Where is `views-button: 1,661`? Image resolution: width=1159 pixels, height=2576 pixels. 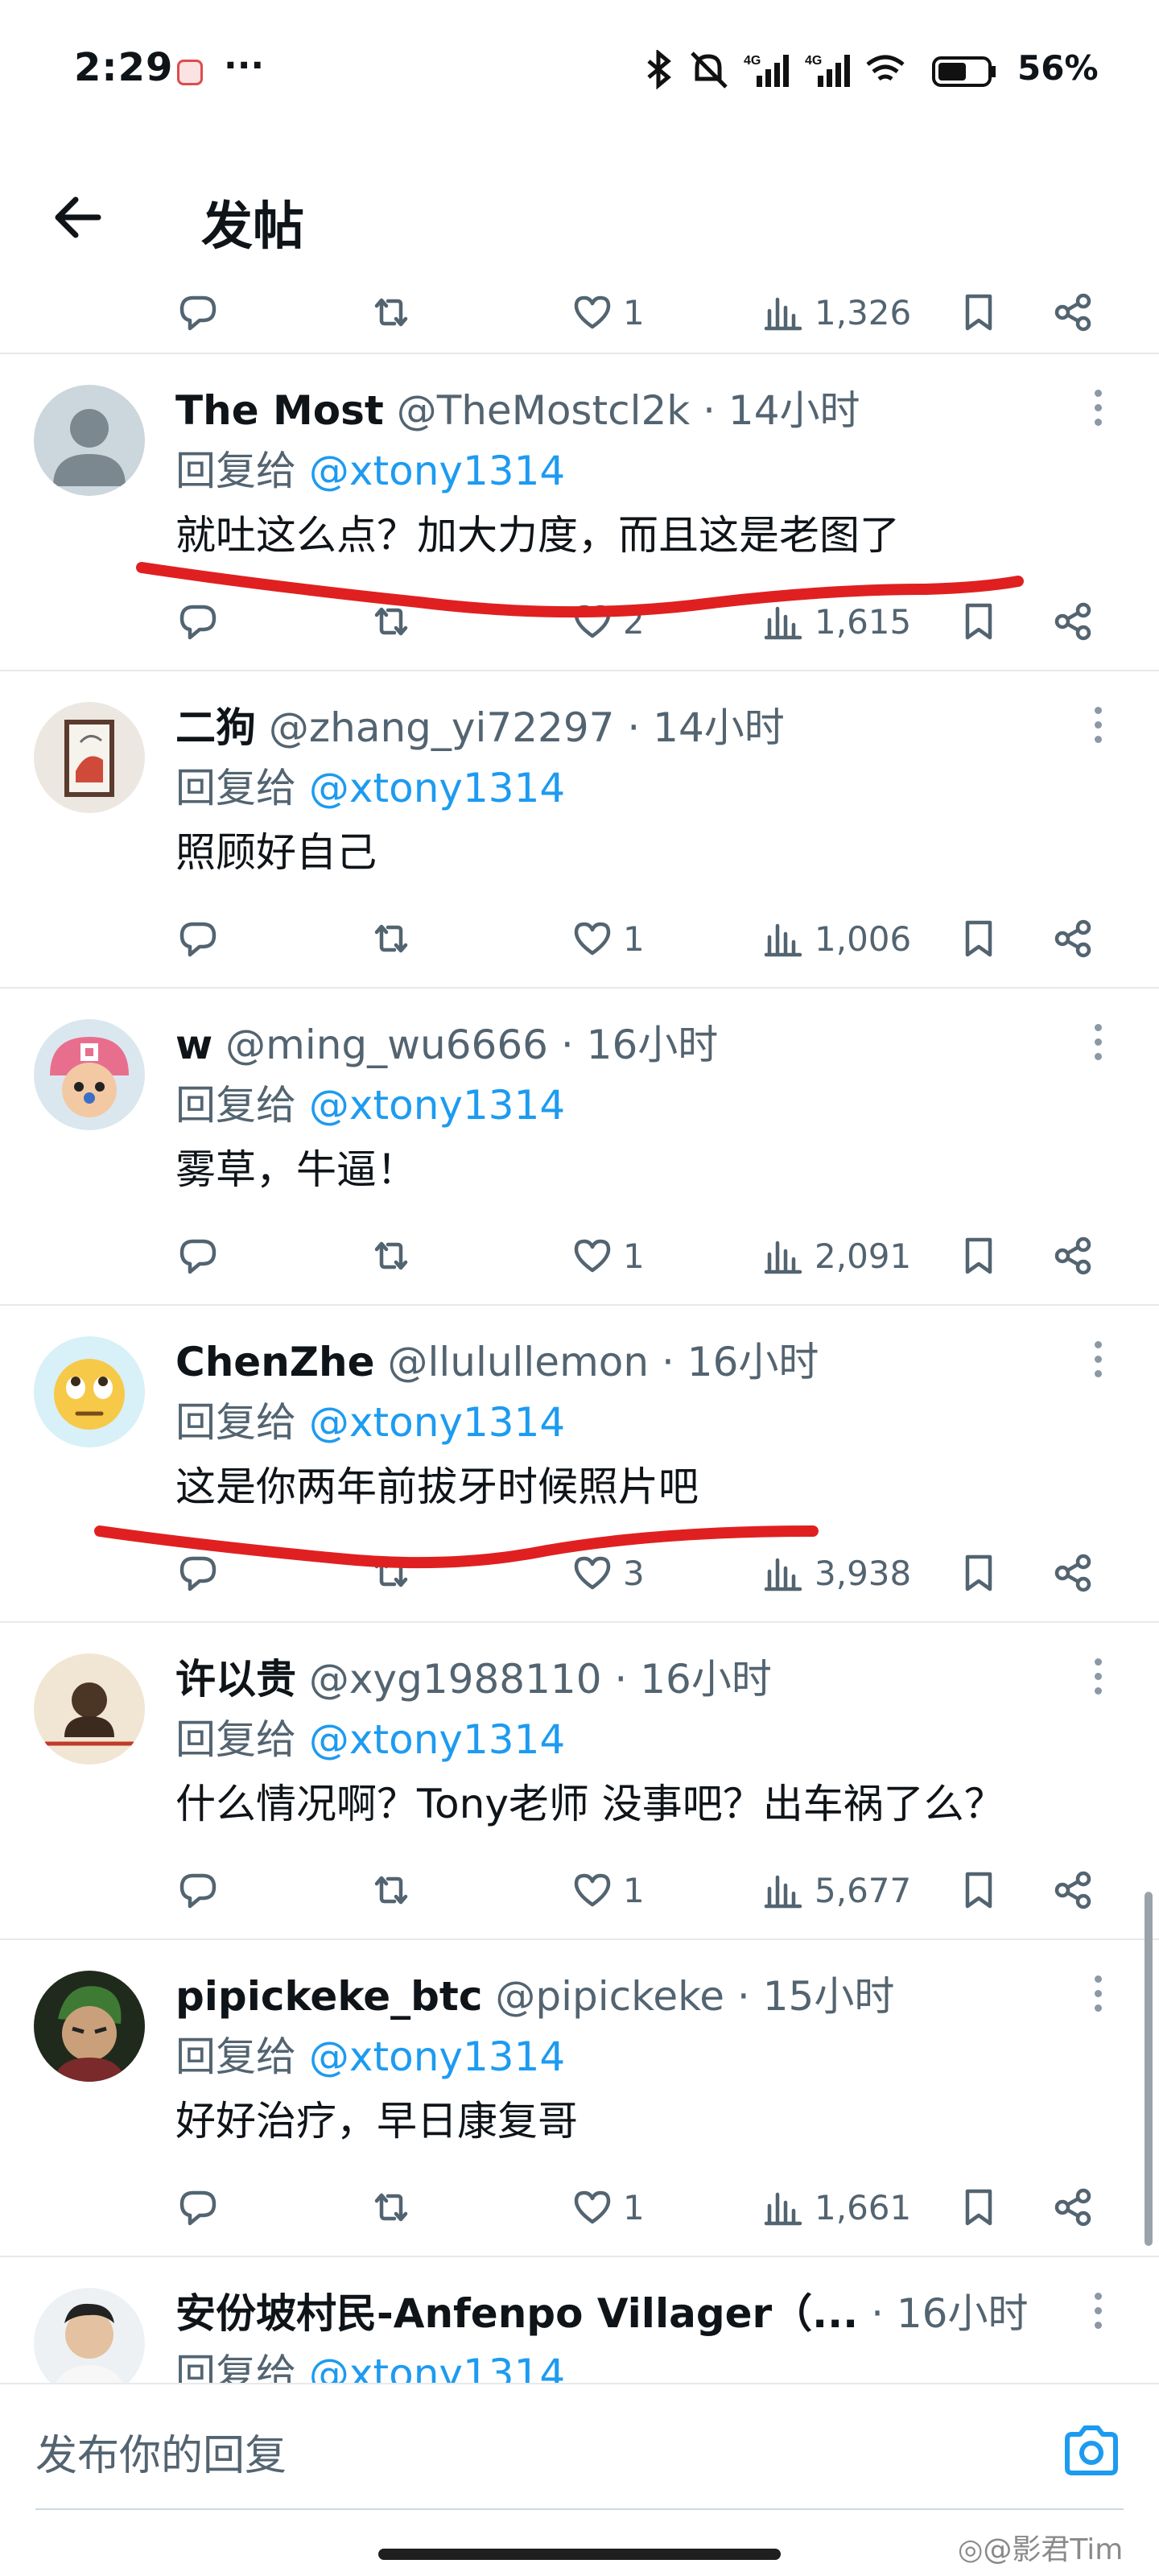 views-button: 1,661 is located at coordinates (836, 2207).